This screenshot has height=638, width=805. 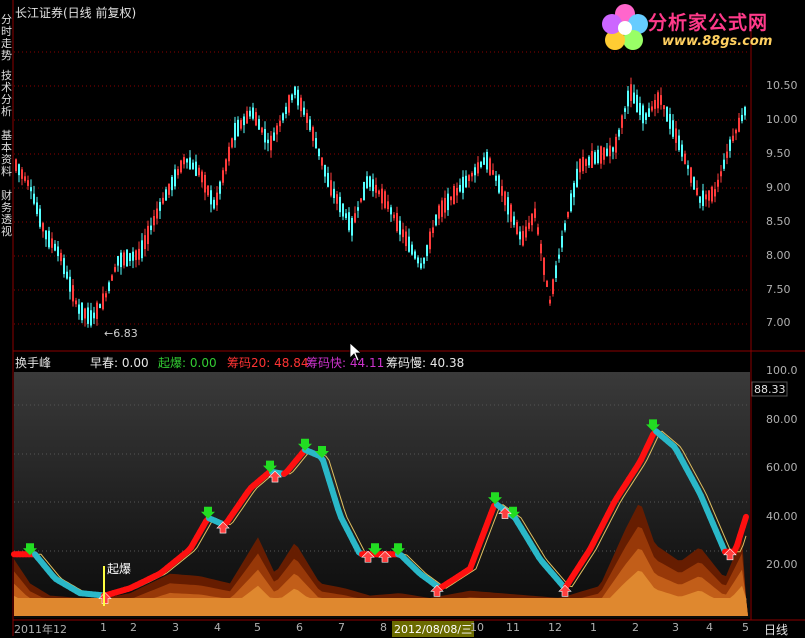 I want to click on tab-fundamentals: 基本资料, so click(x=6, y=154).